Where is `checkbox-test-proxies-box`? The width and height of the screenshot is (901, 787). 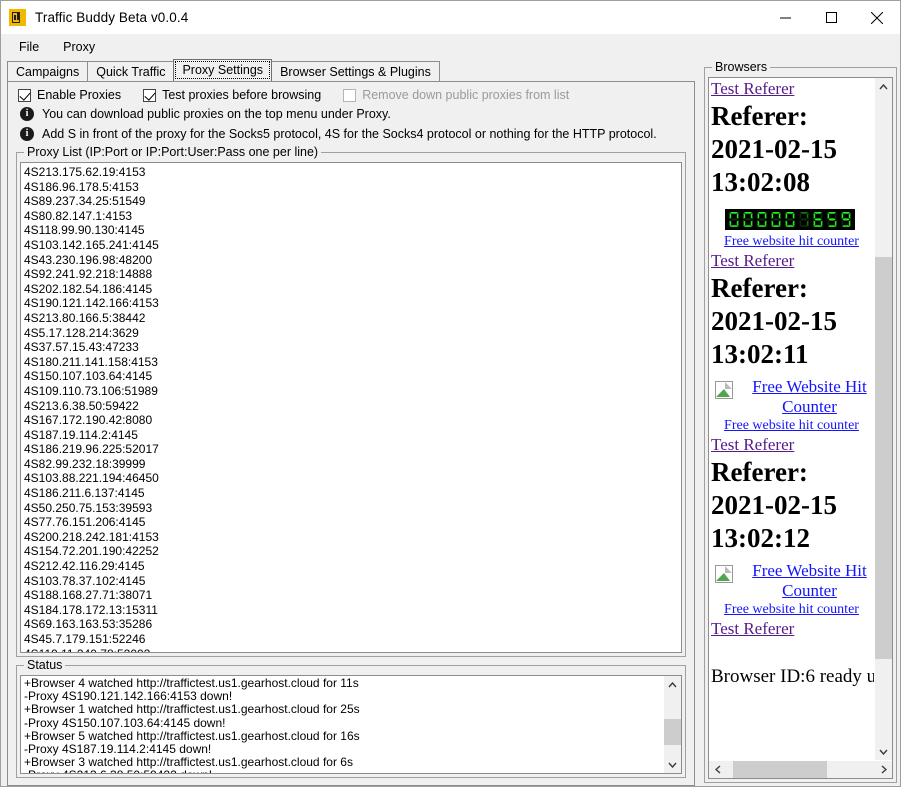
checkbox-test-proxies-box is located at coordinates (150, 95).